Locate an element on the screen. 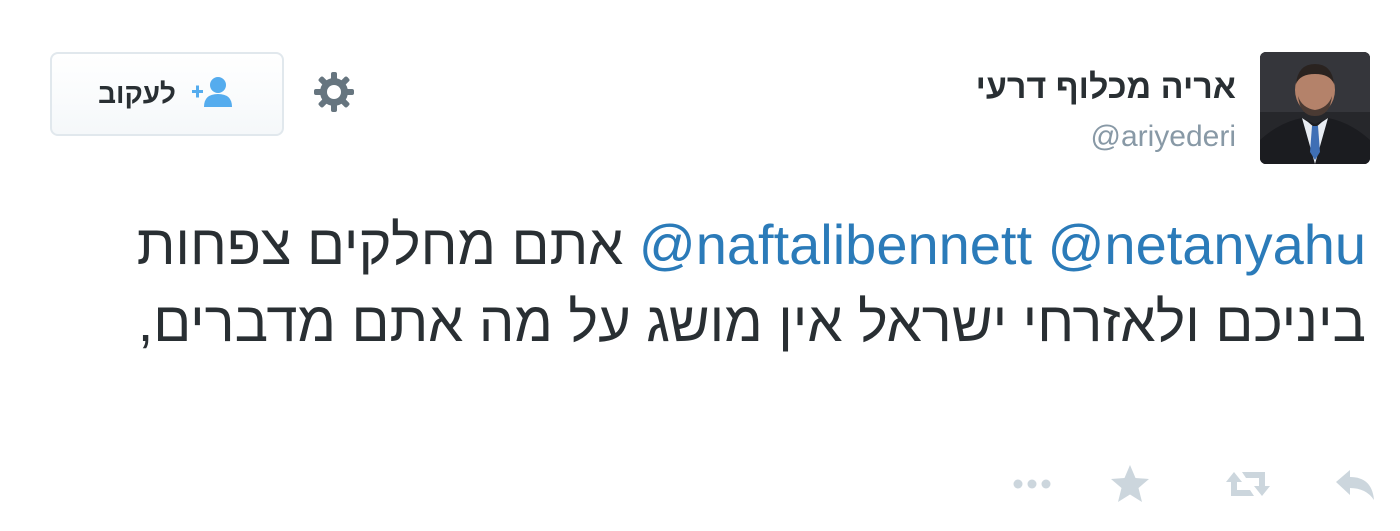 The height and width of the screenshot is (531, 1400). favorite-icon is located at coordinates (1130, 484).